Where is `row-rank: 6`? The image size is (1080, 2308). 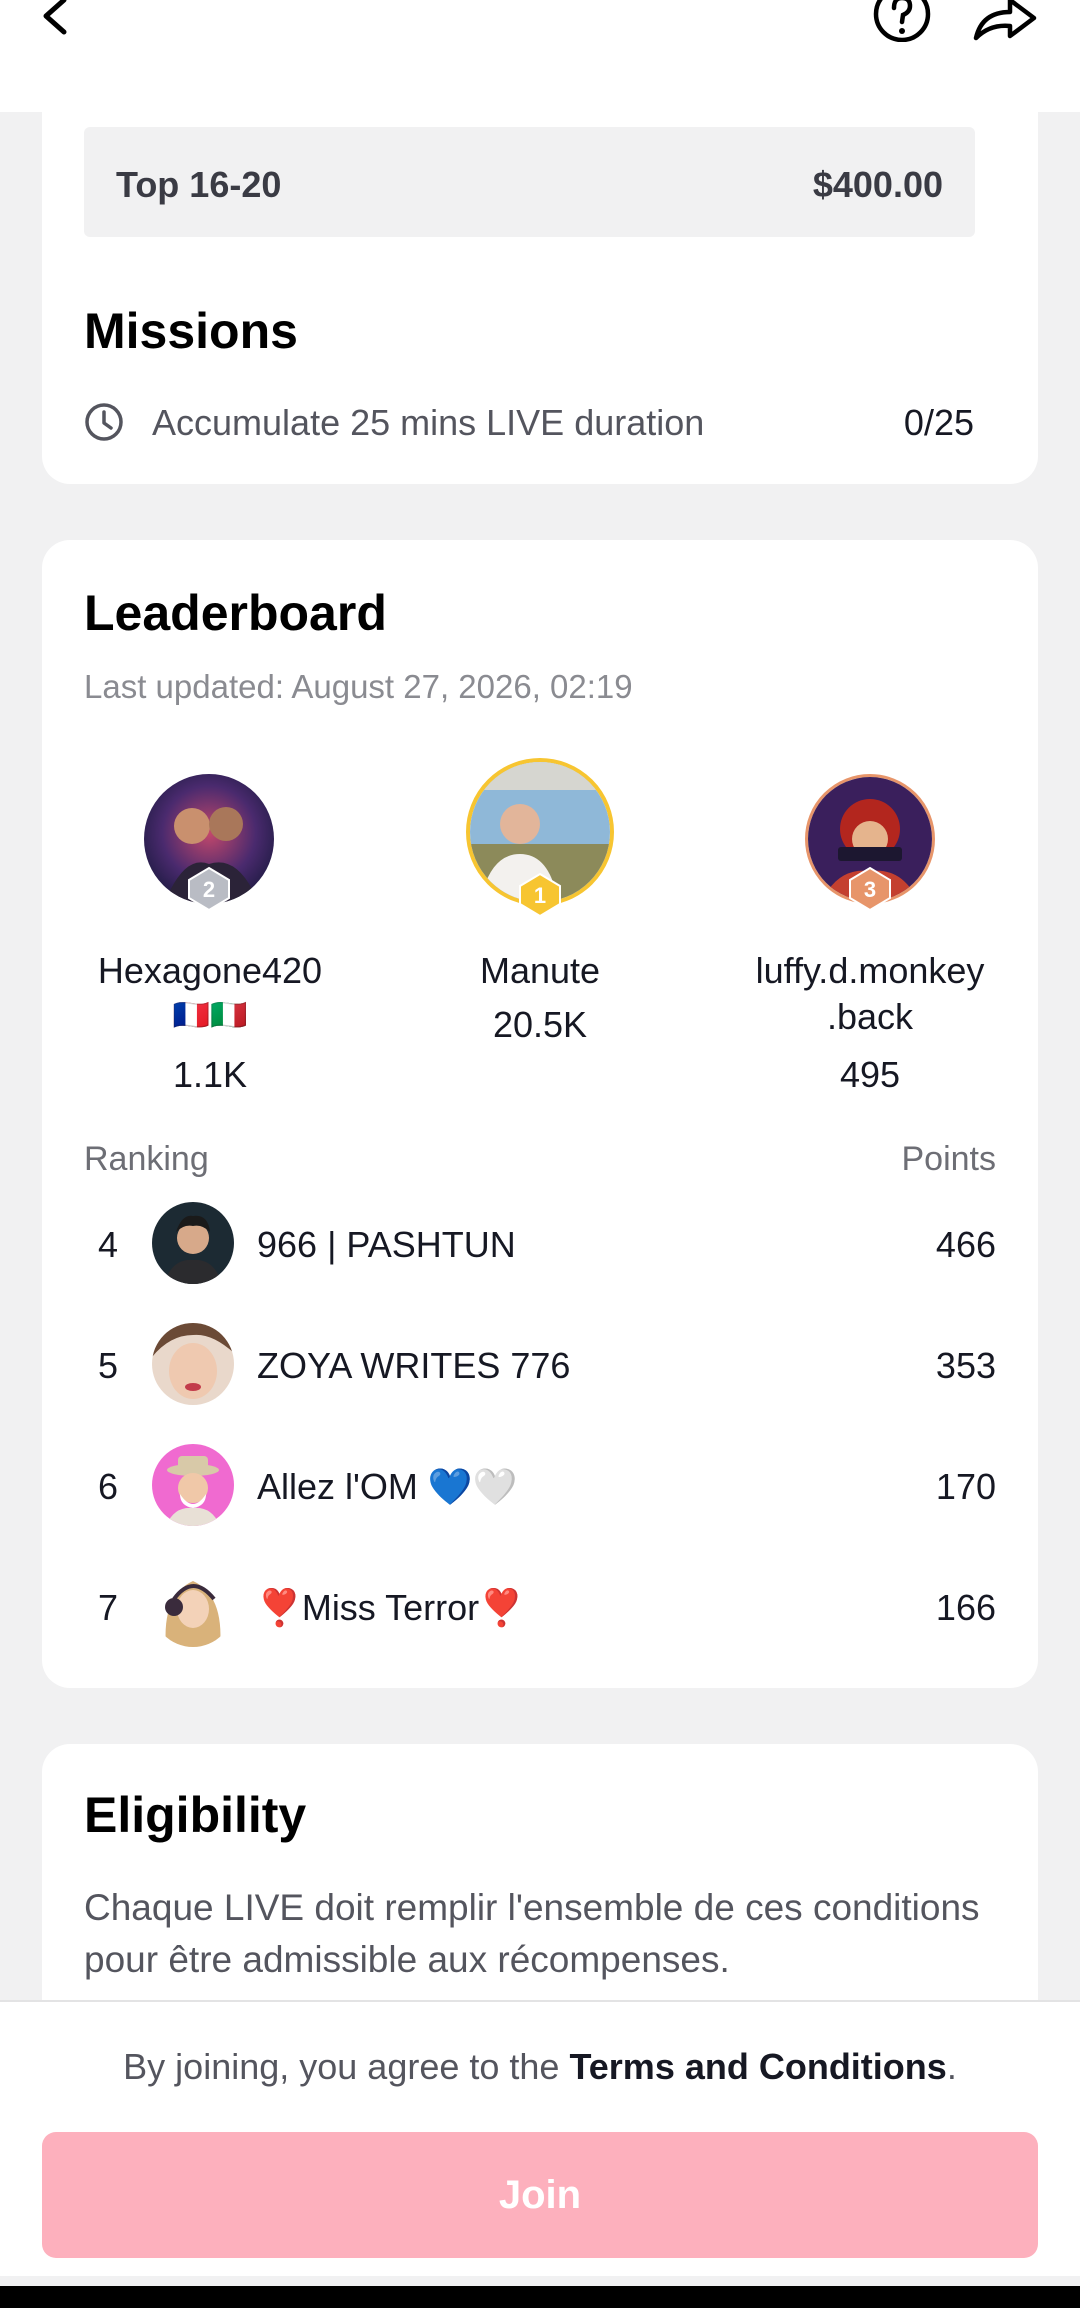 row-rank: 6 is located at coordinates (108, 1486).